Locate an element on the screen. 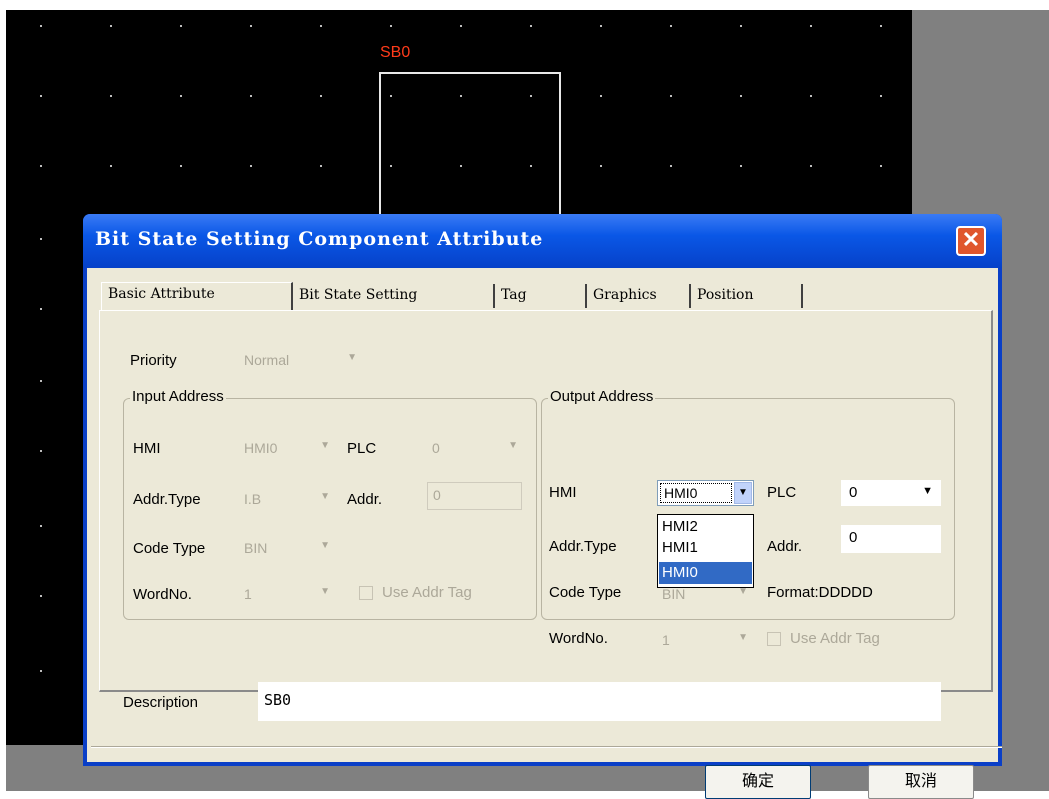 The width and height of the screenshot is (1049, 799). tab-position: Position is located at coordinates (747, 296).